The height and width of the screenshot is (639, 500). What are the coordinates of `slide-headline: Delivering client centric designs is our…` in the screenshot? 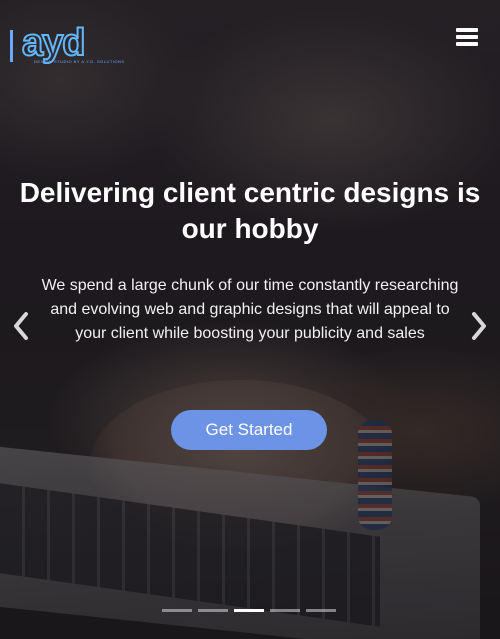 It's located at (250, 210).